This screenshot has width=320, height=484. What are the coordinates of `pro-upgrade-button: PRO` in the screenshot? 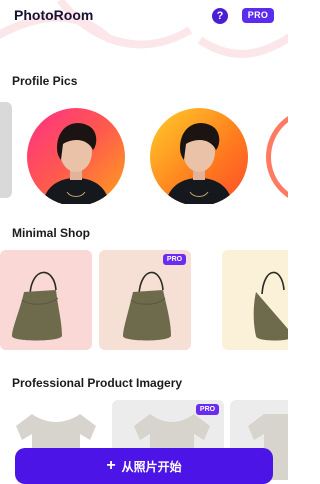 It's located at (258, 15).